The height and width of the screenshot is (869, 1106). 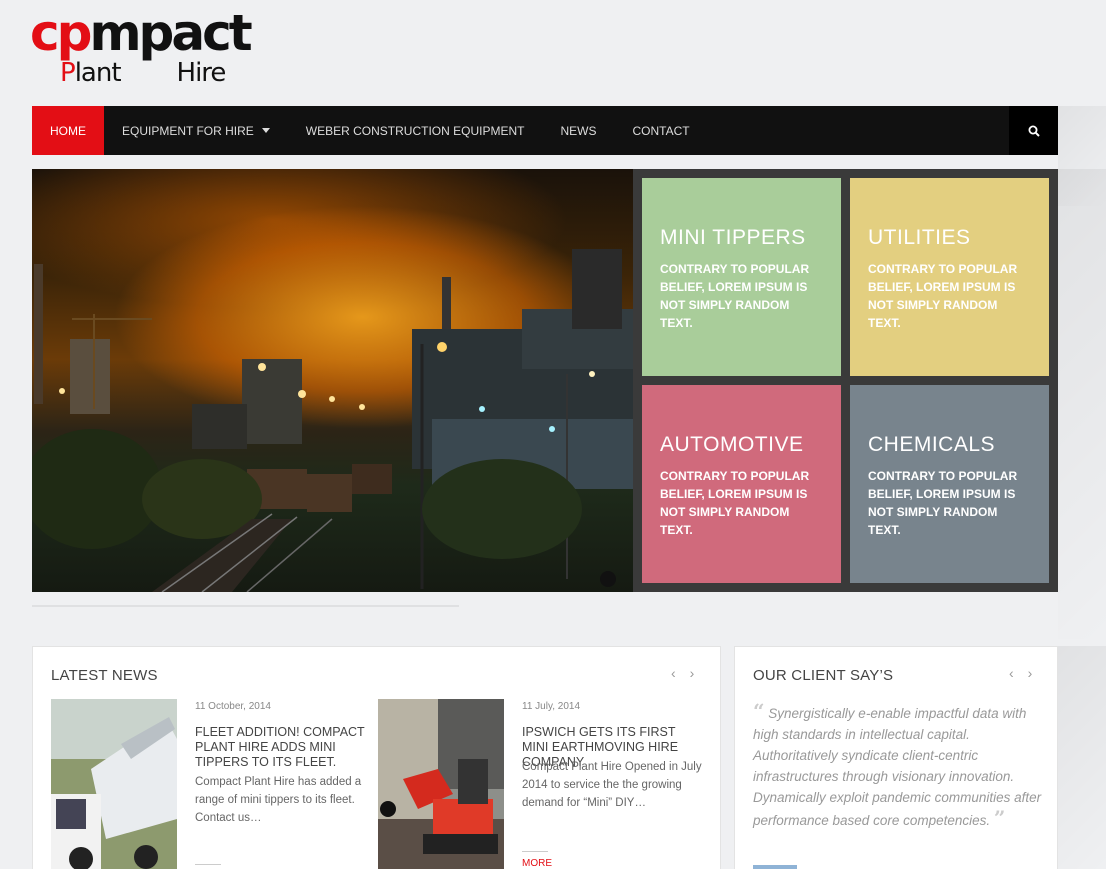 I want to click on nav-equipment-label: EQUIPMENT FOR HIRE, so click(x=188, y=130).